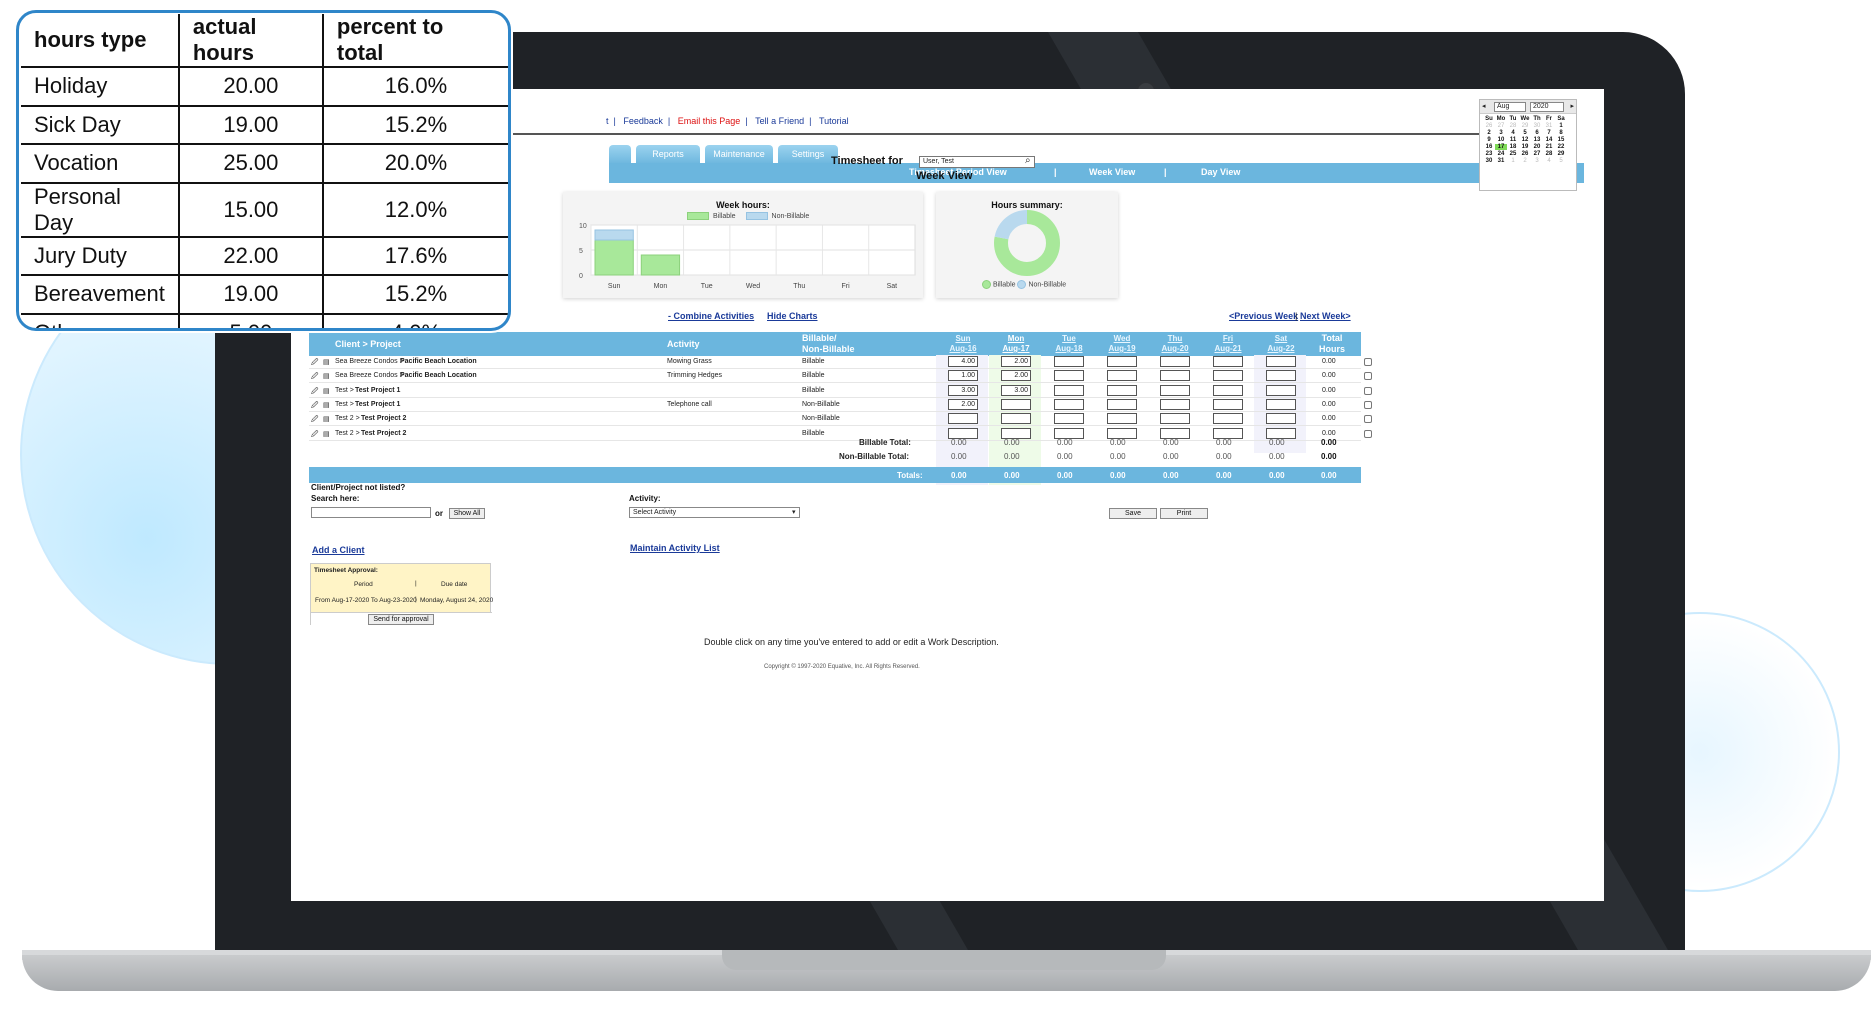  I want to click on hours-input-mon: 2.00, so click(1016, 361).